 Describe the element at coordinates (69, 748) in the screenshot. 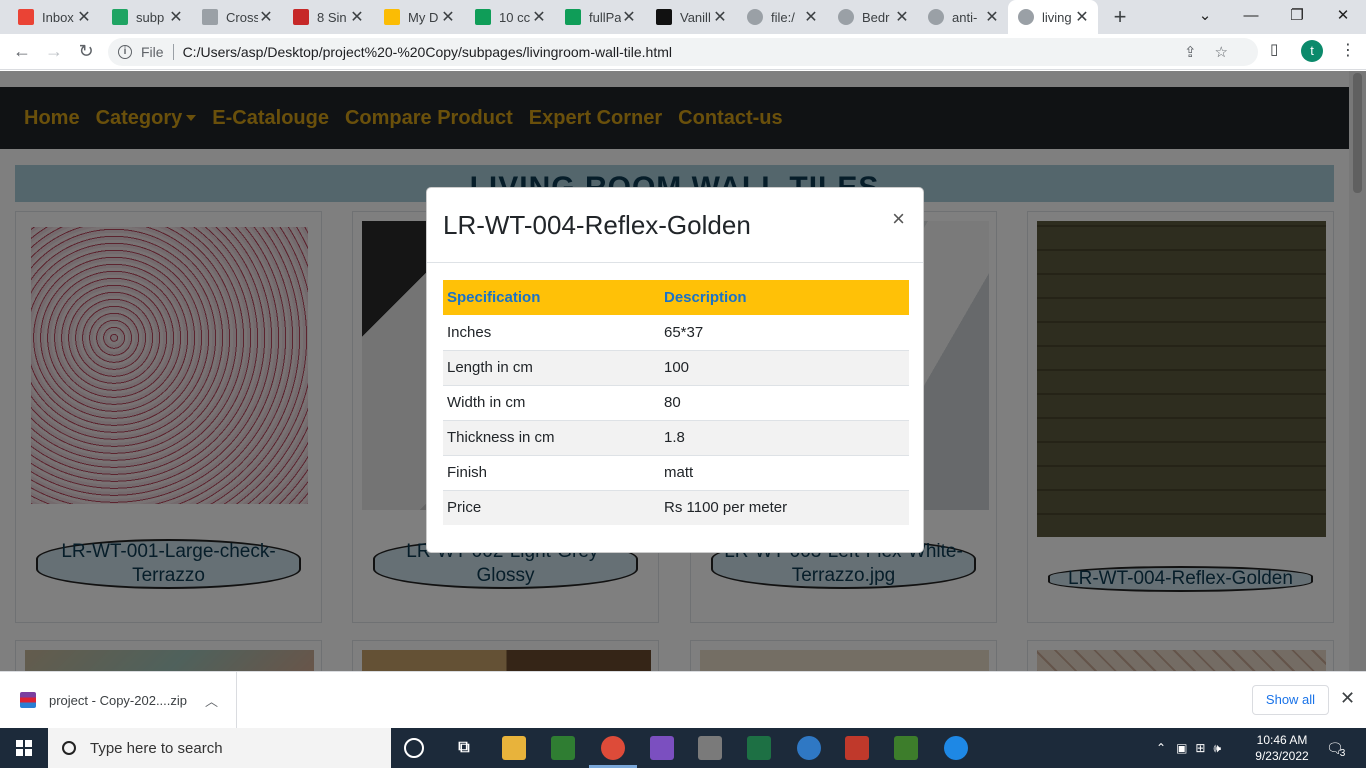

I see `search-icon` at that location.